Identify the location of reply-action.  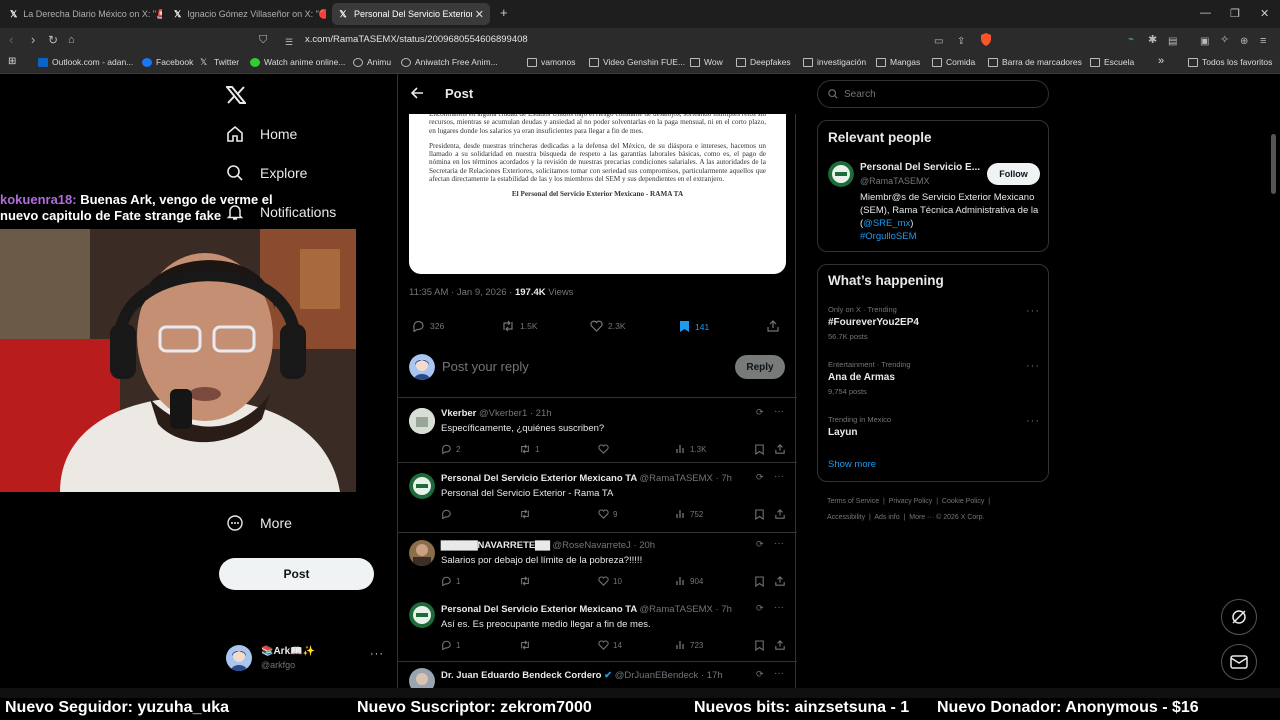
(448, 514).